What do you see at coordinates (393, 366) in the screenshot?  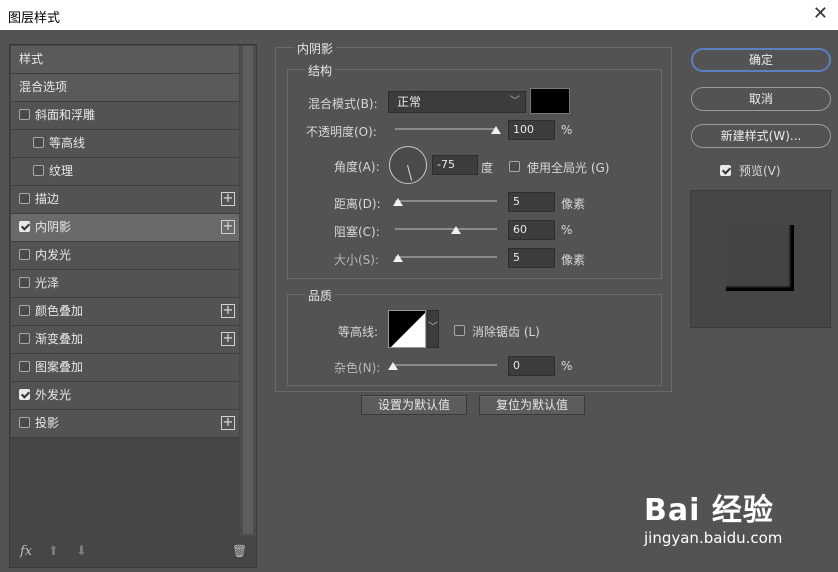 I see `noise-slider-thumb` at bounding box center [393, 366].